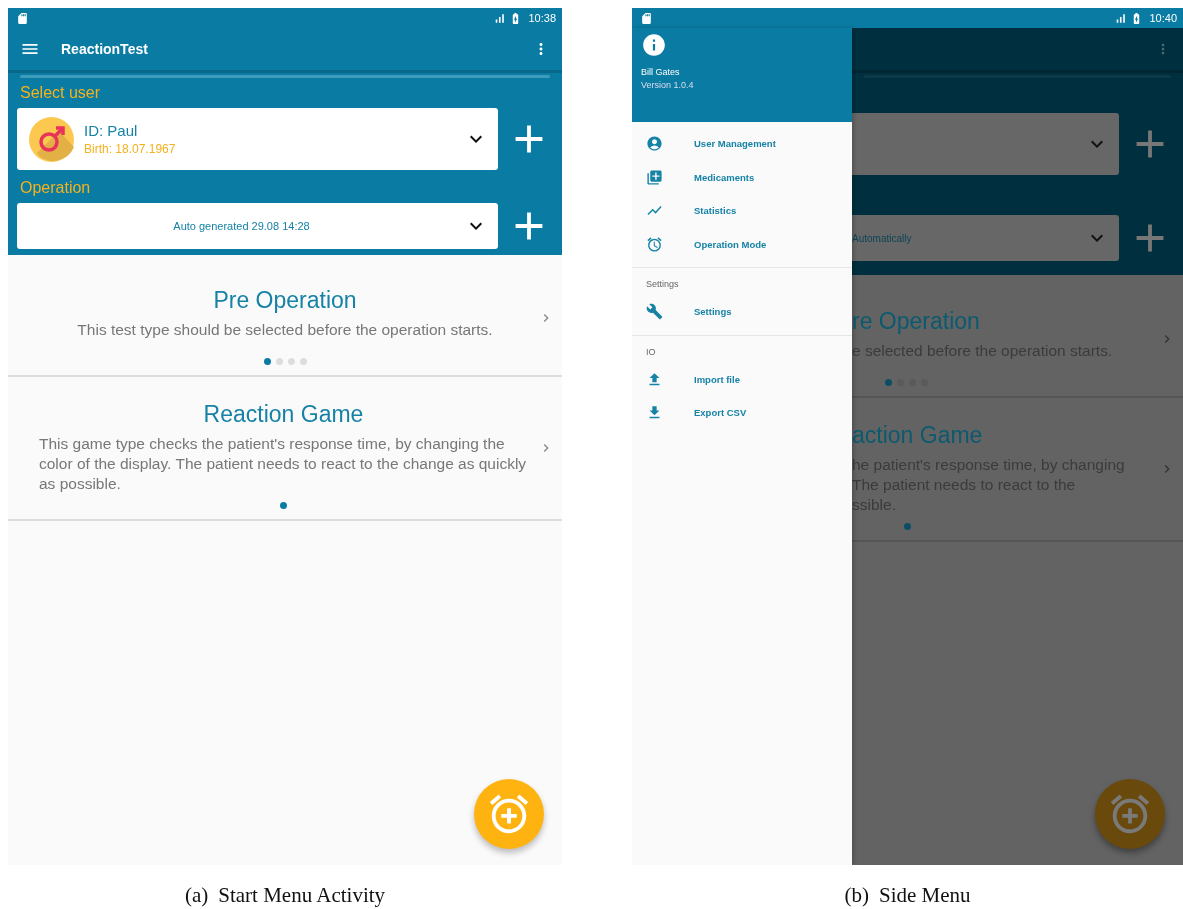 The image size is (1183, 909). I want to click on info-icon, so click(654, 45).